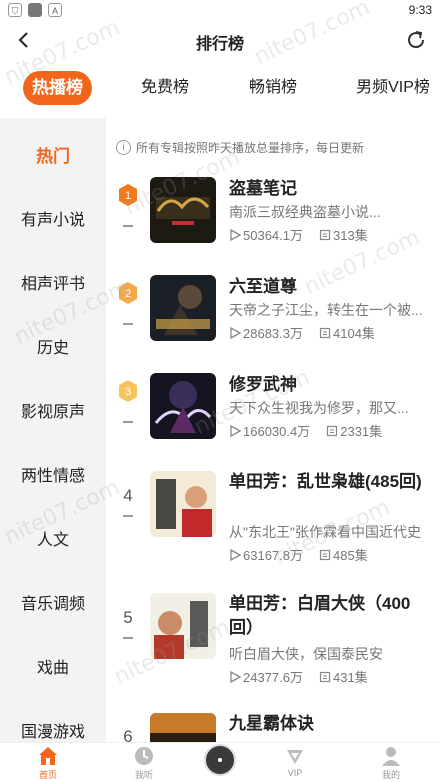  I want to click on page-title: 排行榜, so click(219, 44).